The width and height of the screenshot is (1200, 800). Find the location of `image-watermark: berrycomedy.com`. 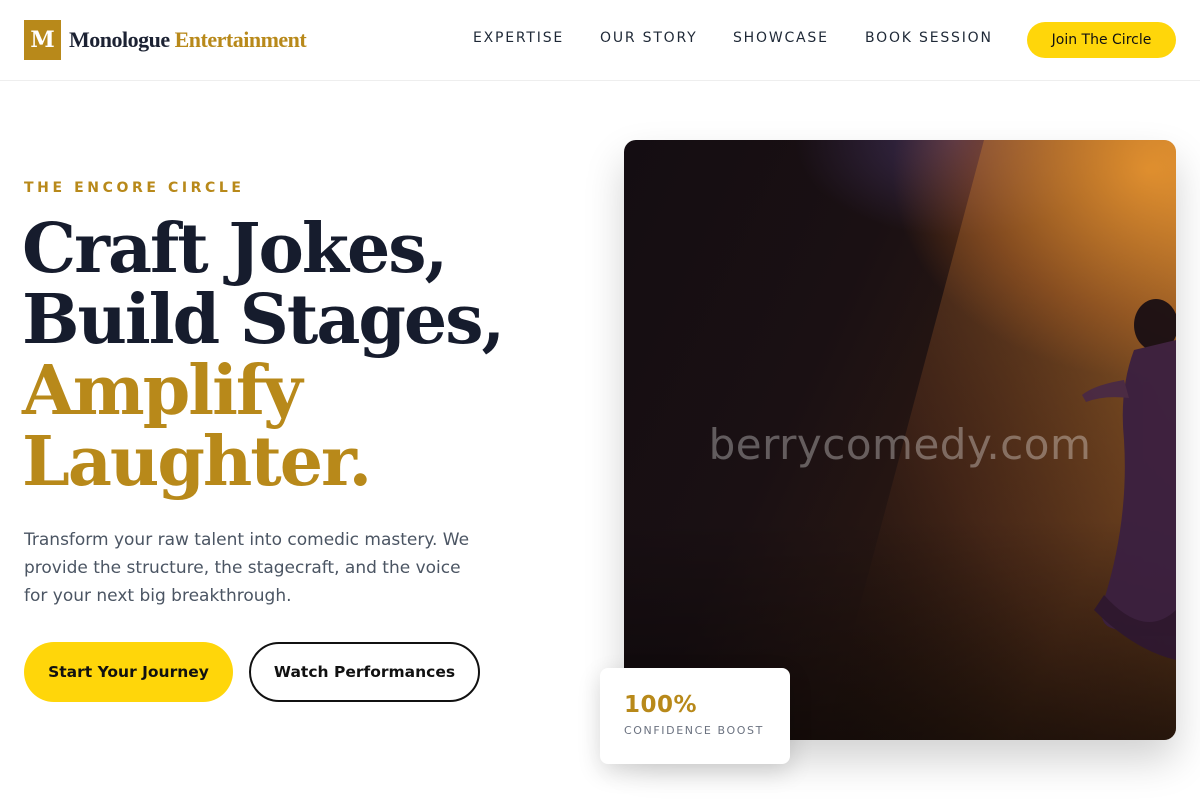

image-watermark: berrycomedy.com is located at coordinates (900, 444).